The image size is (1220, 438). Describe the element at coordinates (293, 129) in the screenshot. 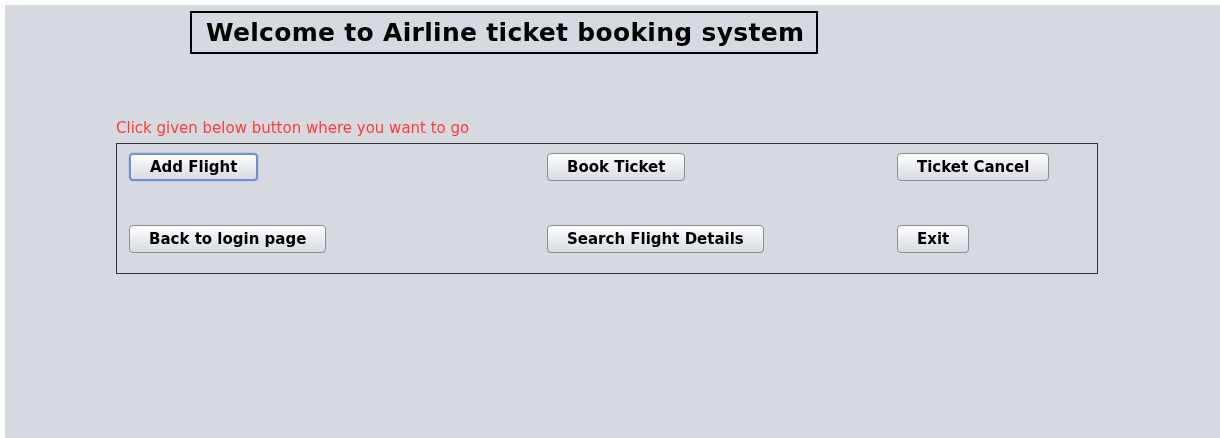

I see `instruction-text: Click given below button where you want to go` at that location.